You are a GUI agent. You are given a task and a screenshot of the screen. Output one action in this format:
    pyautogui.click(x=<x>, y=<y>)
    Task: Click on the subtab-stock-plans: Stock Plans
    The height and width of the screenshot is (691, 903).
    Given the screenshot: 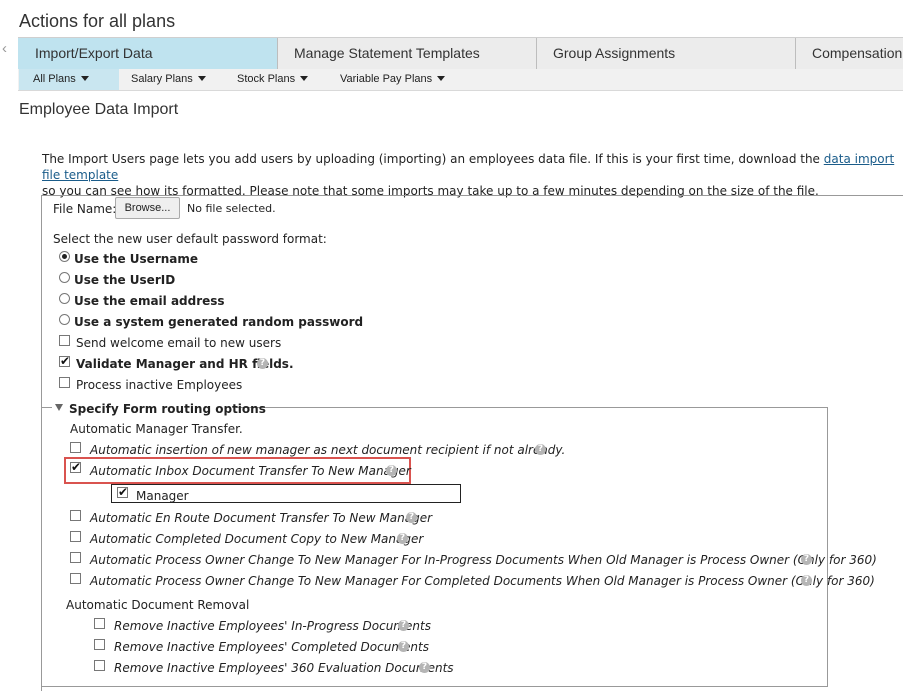 What is the action you would take?
    pyautogui.click(x=287, y=79)
    